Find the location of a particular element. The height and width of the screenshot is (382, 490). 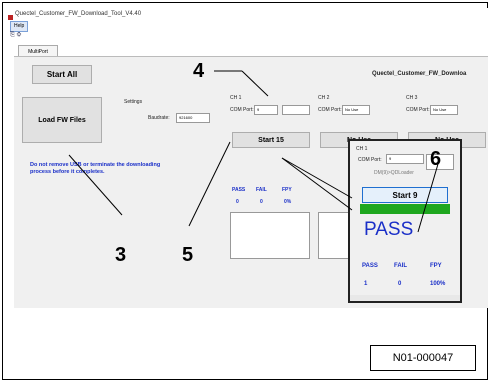

popup-bottom-edge is located at coordinates (405, 298).